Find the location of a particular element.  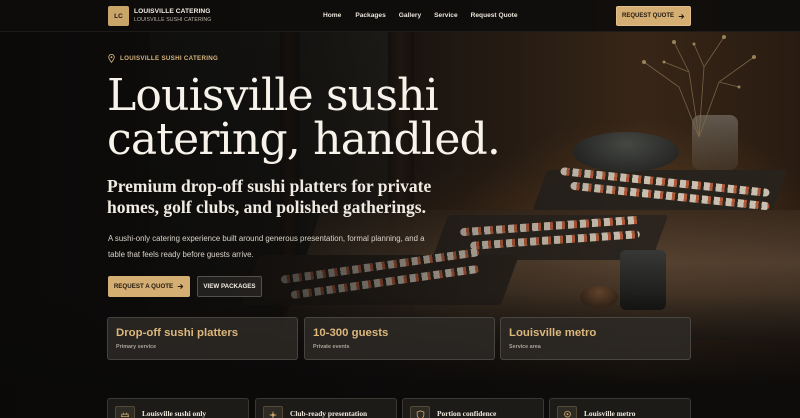

stat-value: 10-300 guests is located at coordinates (351, 333).